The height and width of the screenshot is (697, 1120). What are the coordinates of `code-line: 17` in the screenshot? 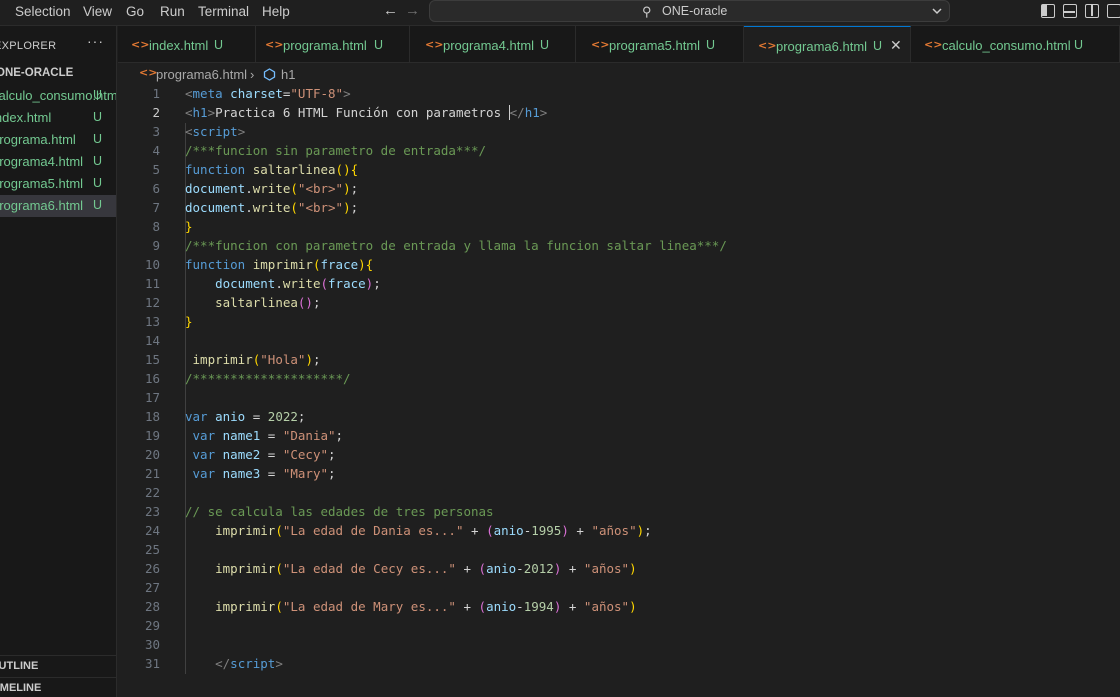 It's located at (619, 398).